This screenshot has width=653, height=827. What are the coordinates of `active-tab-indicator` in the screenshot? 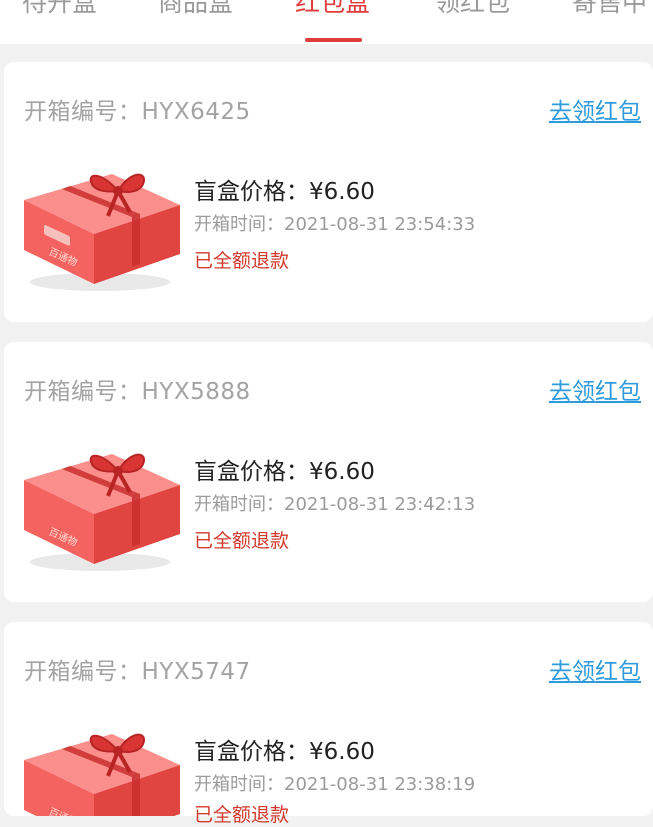 It's located at (333, 40).